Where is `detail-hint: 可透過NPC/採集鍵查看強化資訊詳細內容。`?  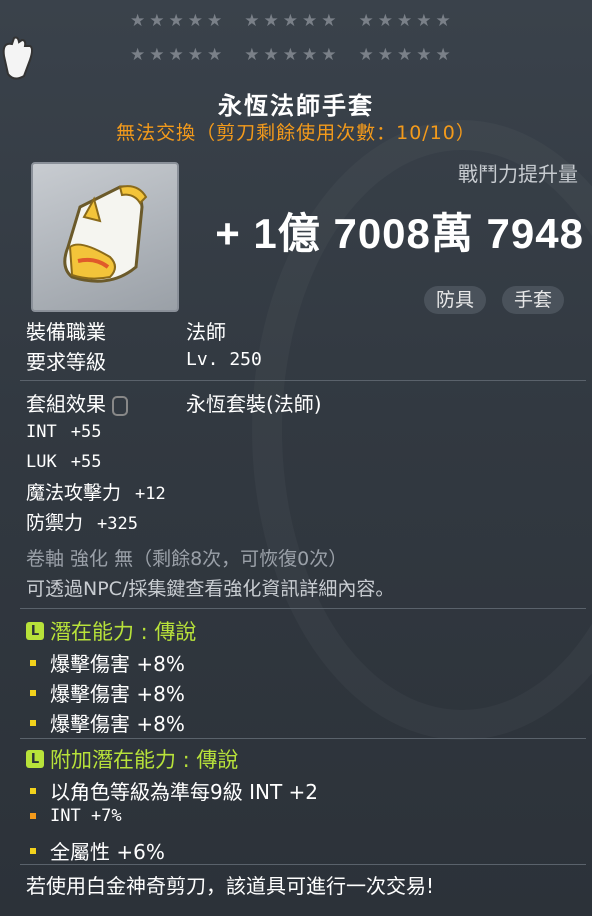
detail-hint: 可透過NPC/採集鍵查看強化資訊詳細內容。 is located at coordinates (210, 589).